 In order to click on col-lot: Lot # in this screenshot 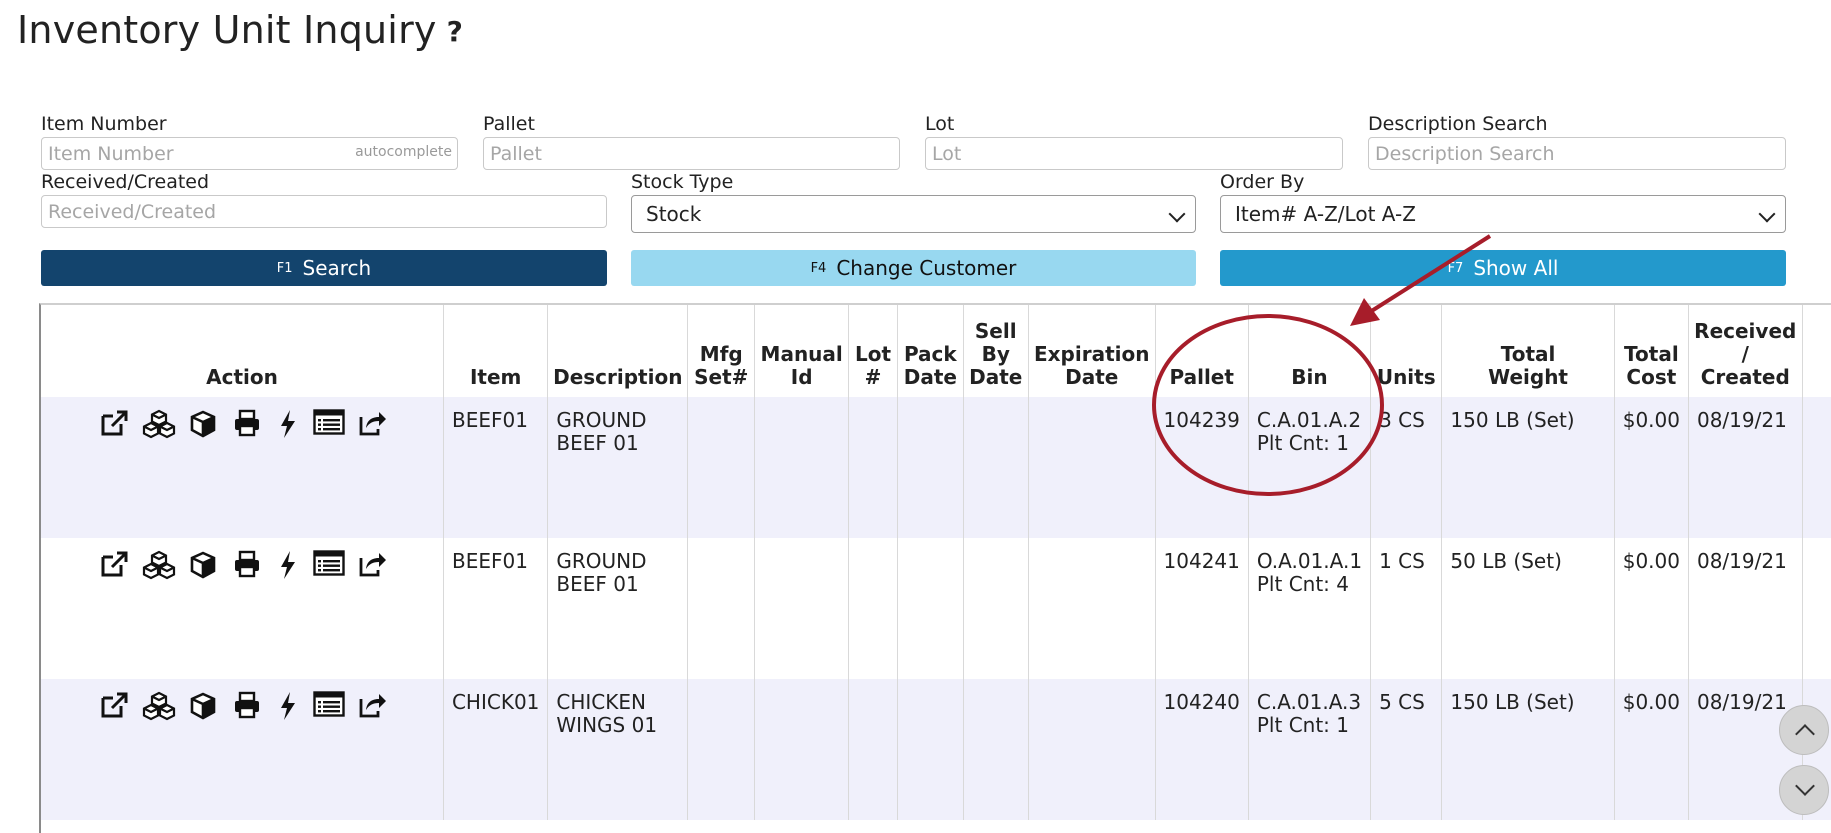, I will do `click(873, 351)`.